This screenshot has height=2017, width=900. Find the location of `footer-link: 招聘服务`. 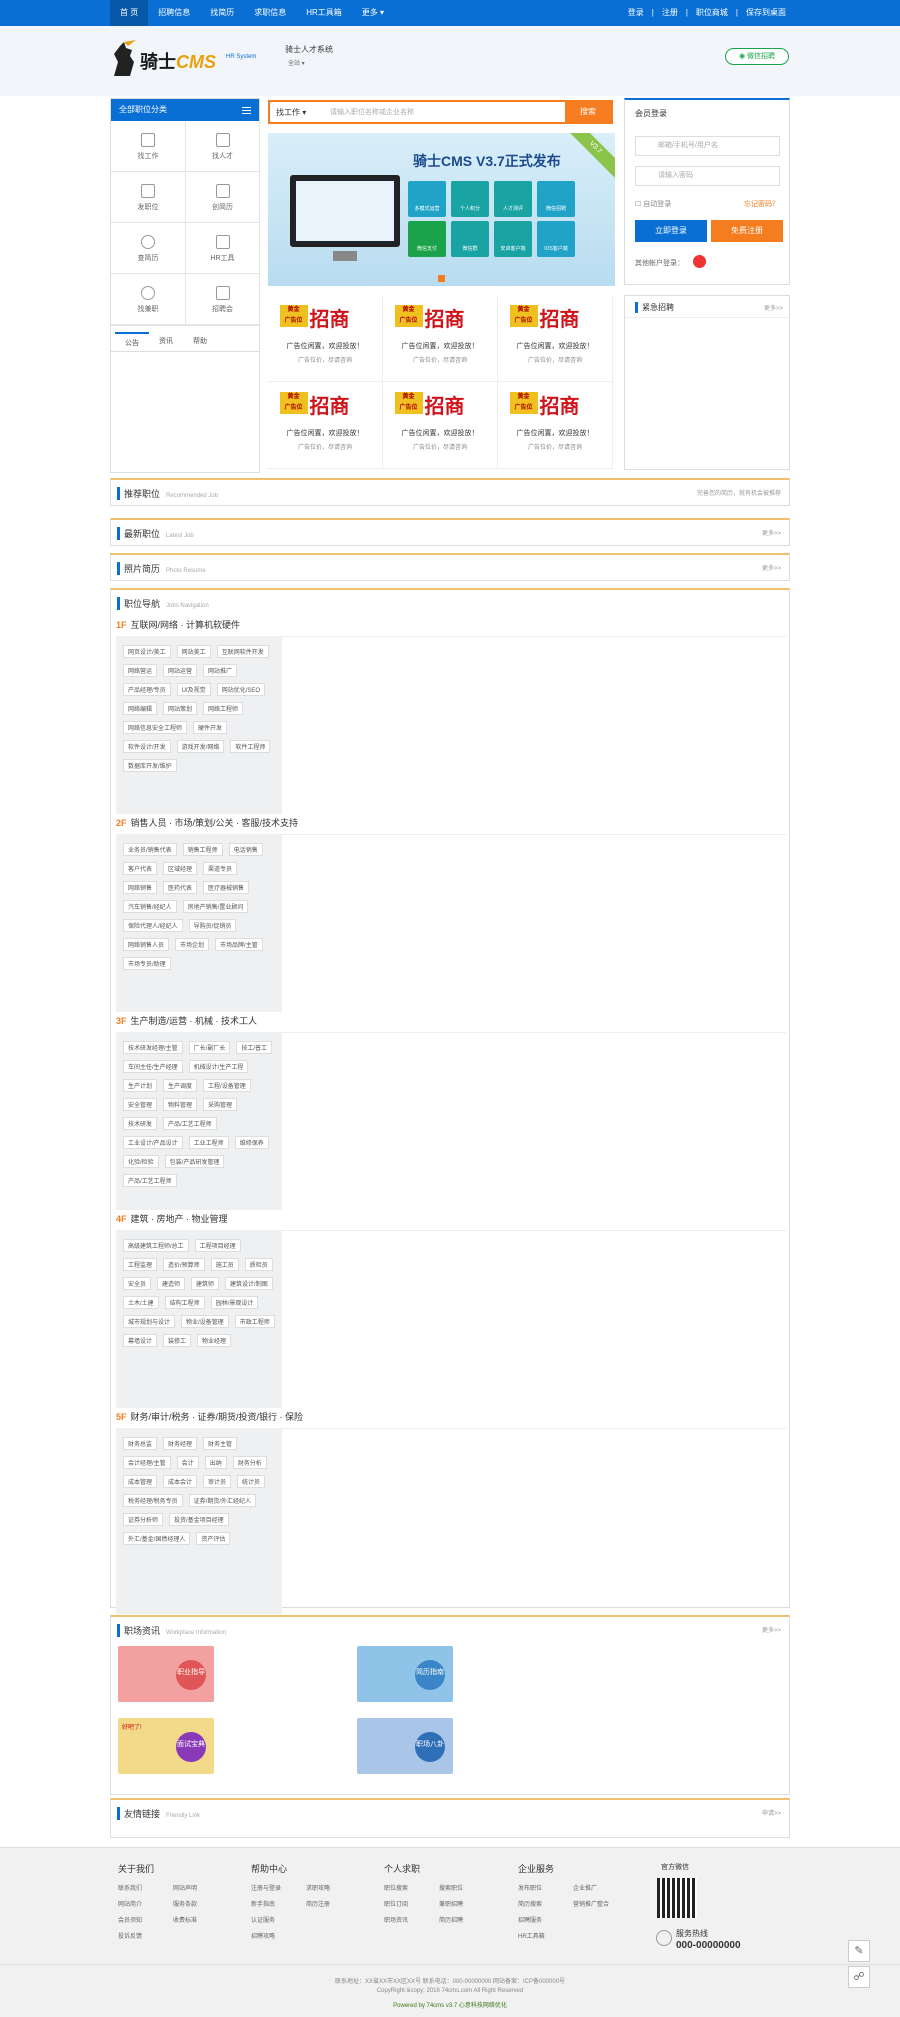

footer-link: 招聘服务 is located at coordinates (545, 1919).